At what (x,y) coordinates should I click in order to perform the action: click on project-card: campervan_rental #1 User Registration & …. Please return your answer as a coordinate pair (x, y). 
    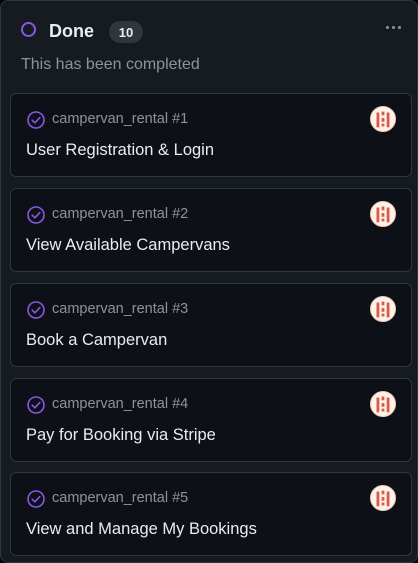
    Looking at the image, I should click on (211, 135).